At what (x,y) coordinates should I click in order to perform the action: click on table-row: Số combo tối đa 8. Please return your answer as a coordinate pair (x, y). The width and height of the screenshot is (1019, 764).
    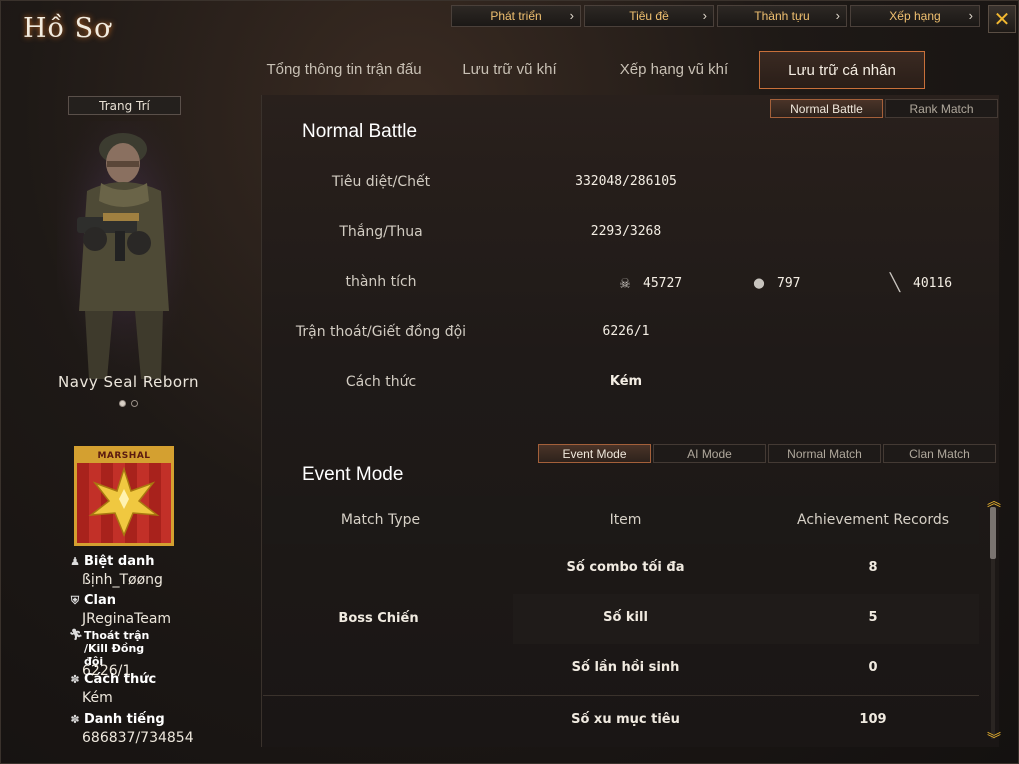
    Looking at the image, I should click on (746, 569).